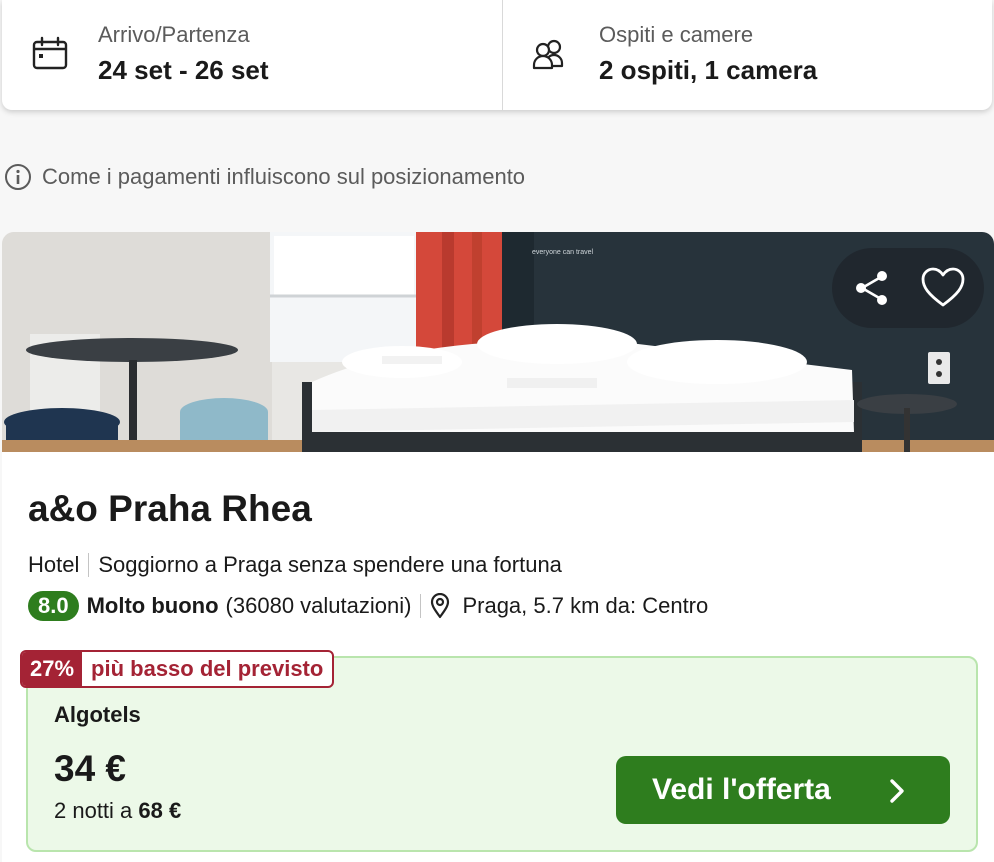 The image size is (994, 862). Describe the element at coordinates (943, 288) in the screenshot. I see `heart-icon` at that location.